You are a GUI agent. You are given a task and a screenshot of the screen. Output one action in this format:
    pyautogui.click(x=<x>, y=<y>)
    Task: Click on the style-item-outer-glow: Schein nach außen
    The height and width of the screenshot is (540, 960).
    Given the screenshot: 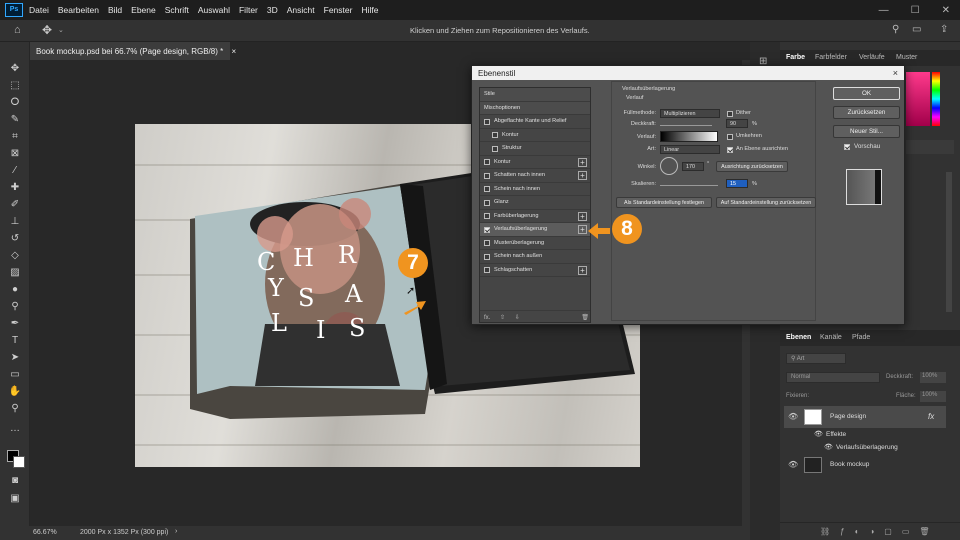 What is the action you would take?
    pyautogui.click(x=535, y=257)
    